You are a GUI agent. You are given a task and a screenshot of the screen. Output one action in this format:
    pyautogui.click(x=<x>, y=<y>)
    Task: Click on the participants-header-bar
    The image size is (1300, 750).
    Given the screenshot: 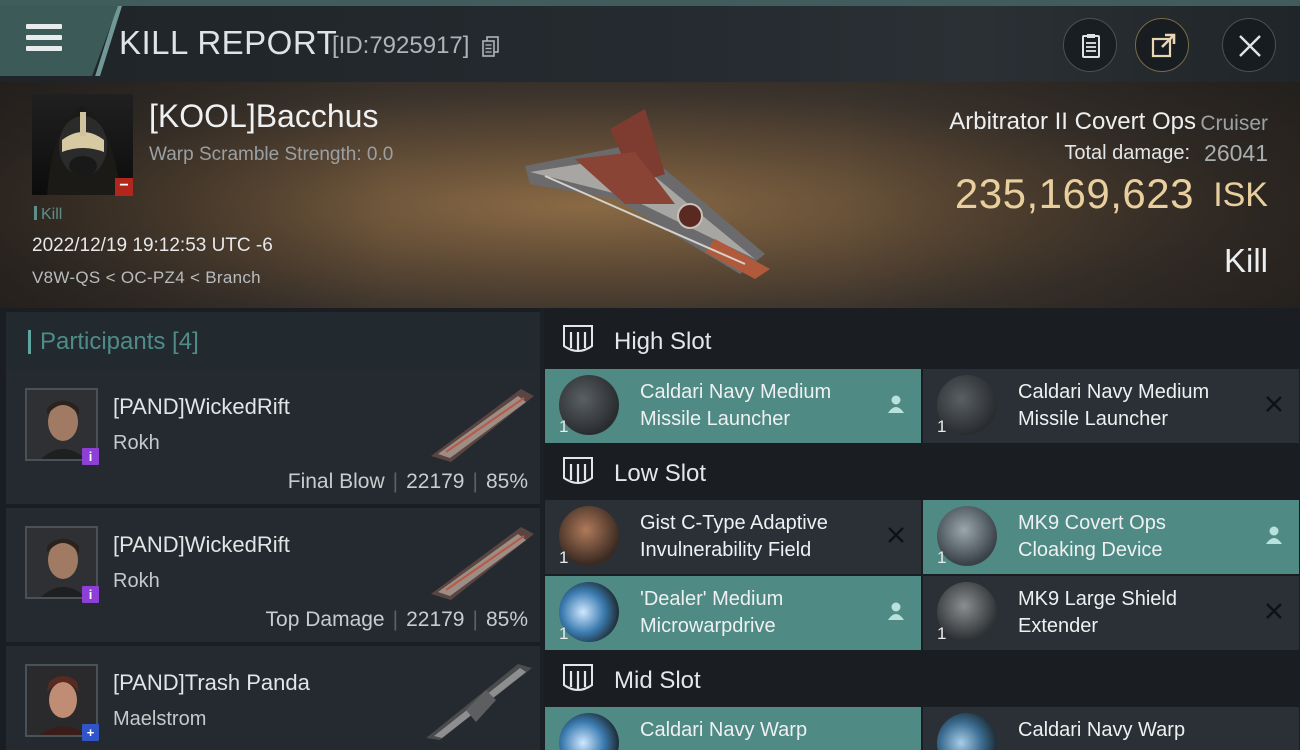 What is the action you would take?
    pyautogui.click(x=29, y=342)
    